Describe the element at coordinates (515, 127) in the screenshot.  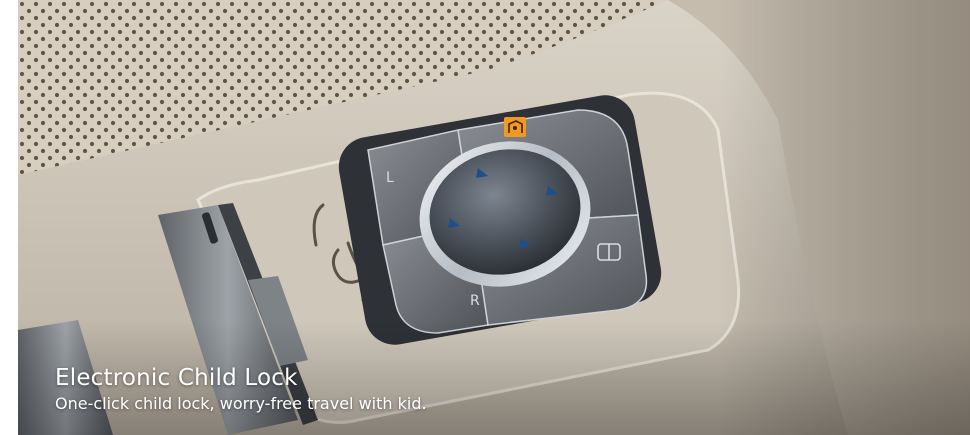
I see `child-lock-icon` at that location.